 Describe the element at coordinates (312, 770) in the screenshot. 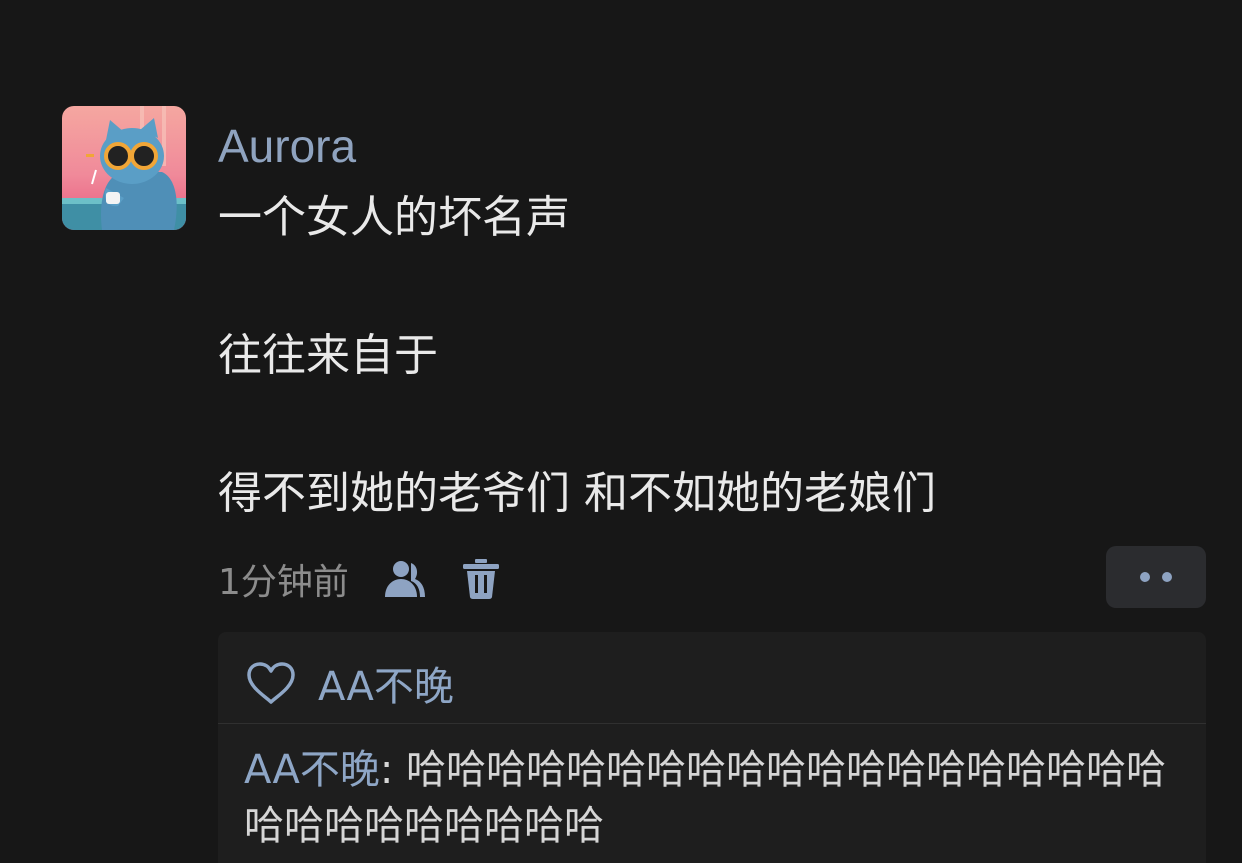

I see `comment-author: AA不晚` at that location.